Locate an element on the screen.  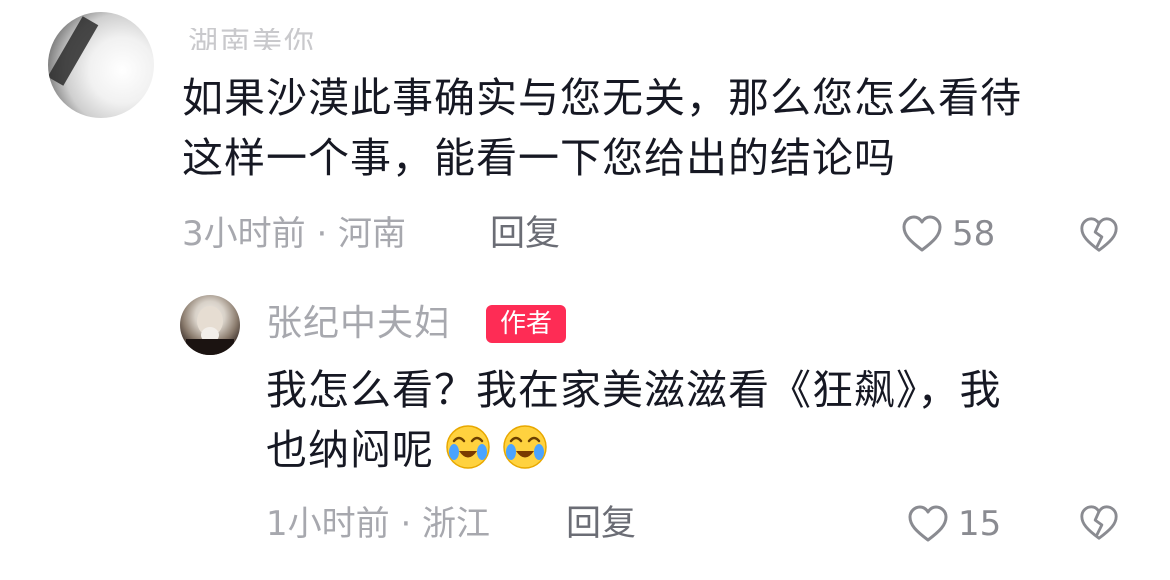
reply-text-line-1: 我怎么看？我在家美滋滋看《狂飙》，我 is located at coordinates (634, 390).